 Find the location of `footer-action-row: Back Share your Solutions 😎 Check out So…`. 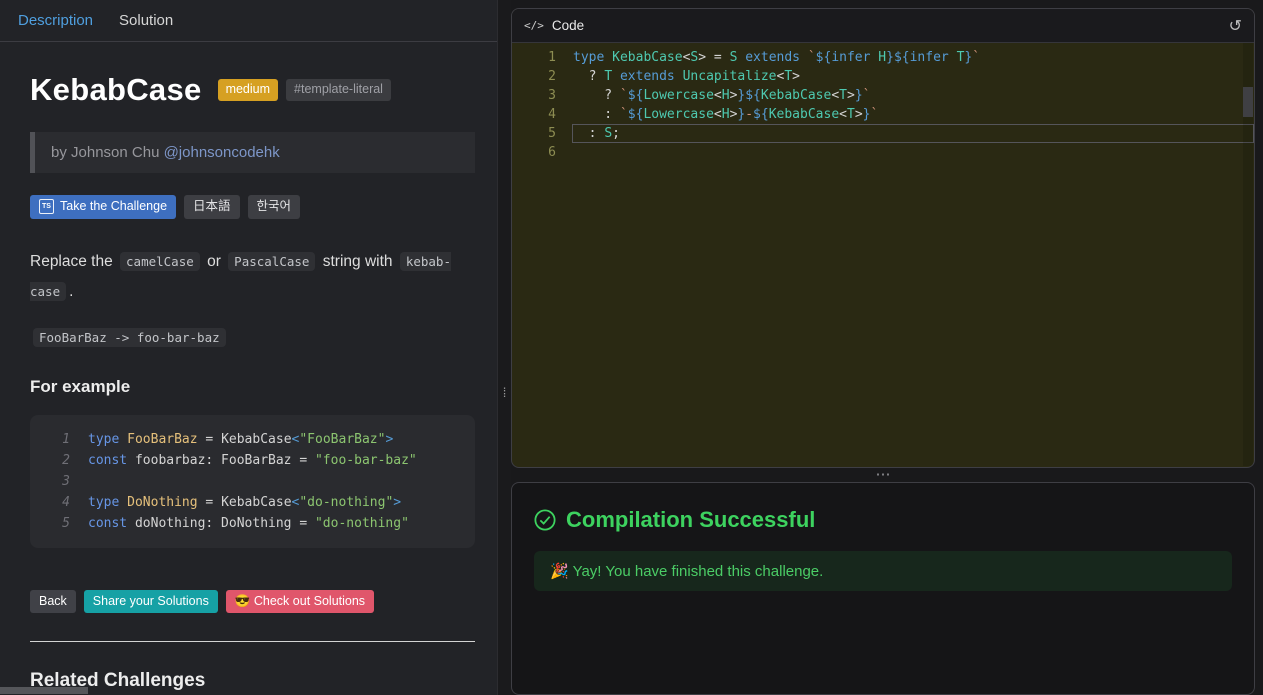

footer-action-row: Back Share your Solutions 😎 Check out So… is located at coordinates (252, 601).